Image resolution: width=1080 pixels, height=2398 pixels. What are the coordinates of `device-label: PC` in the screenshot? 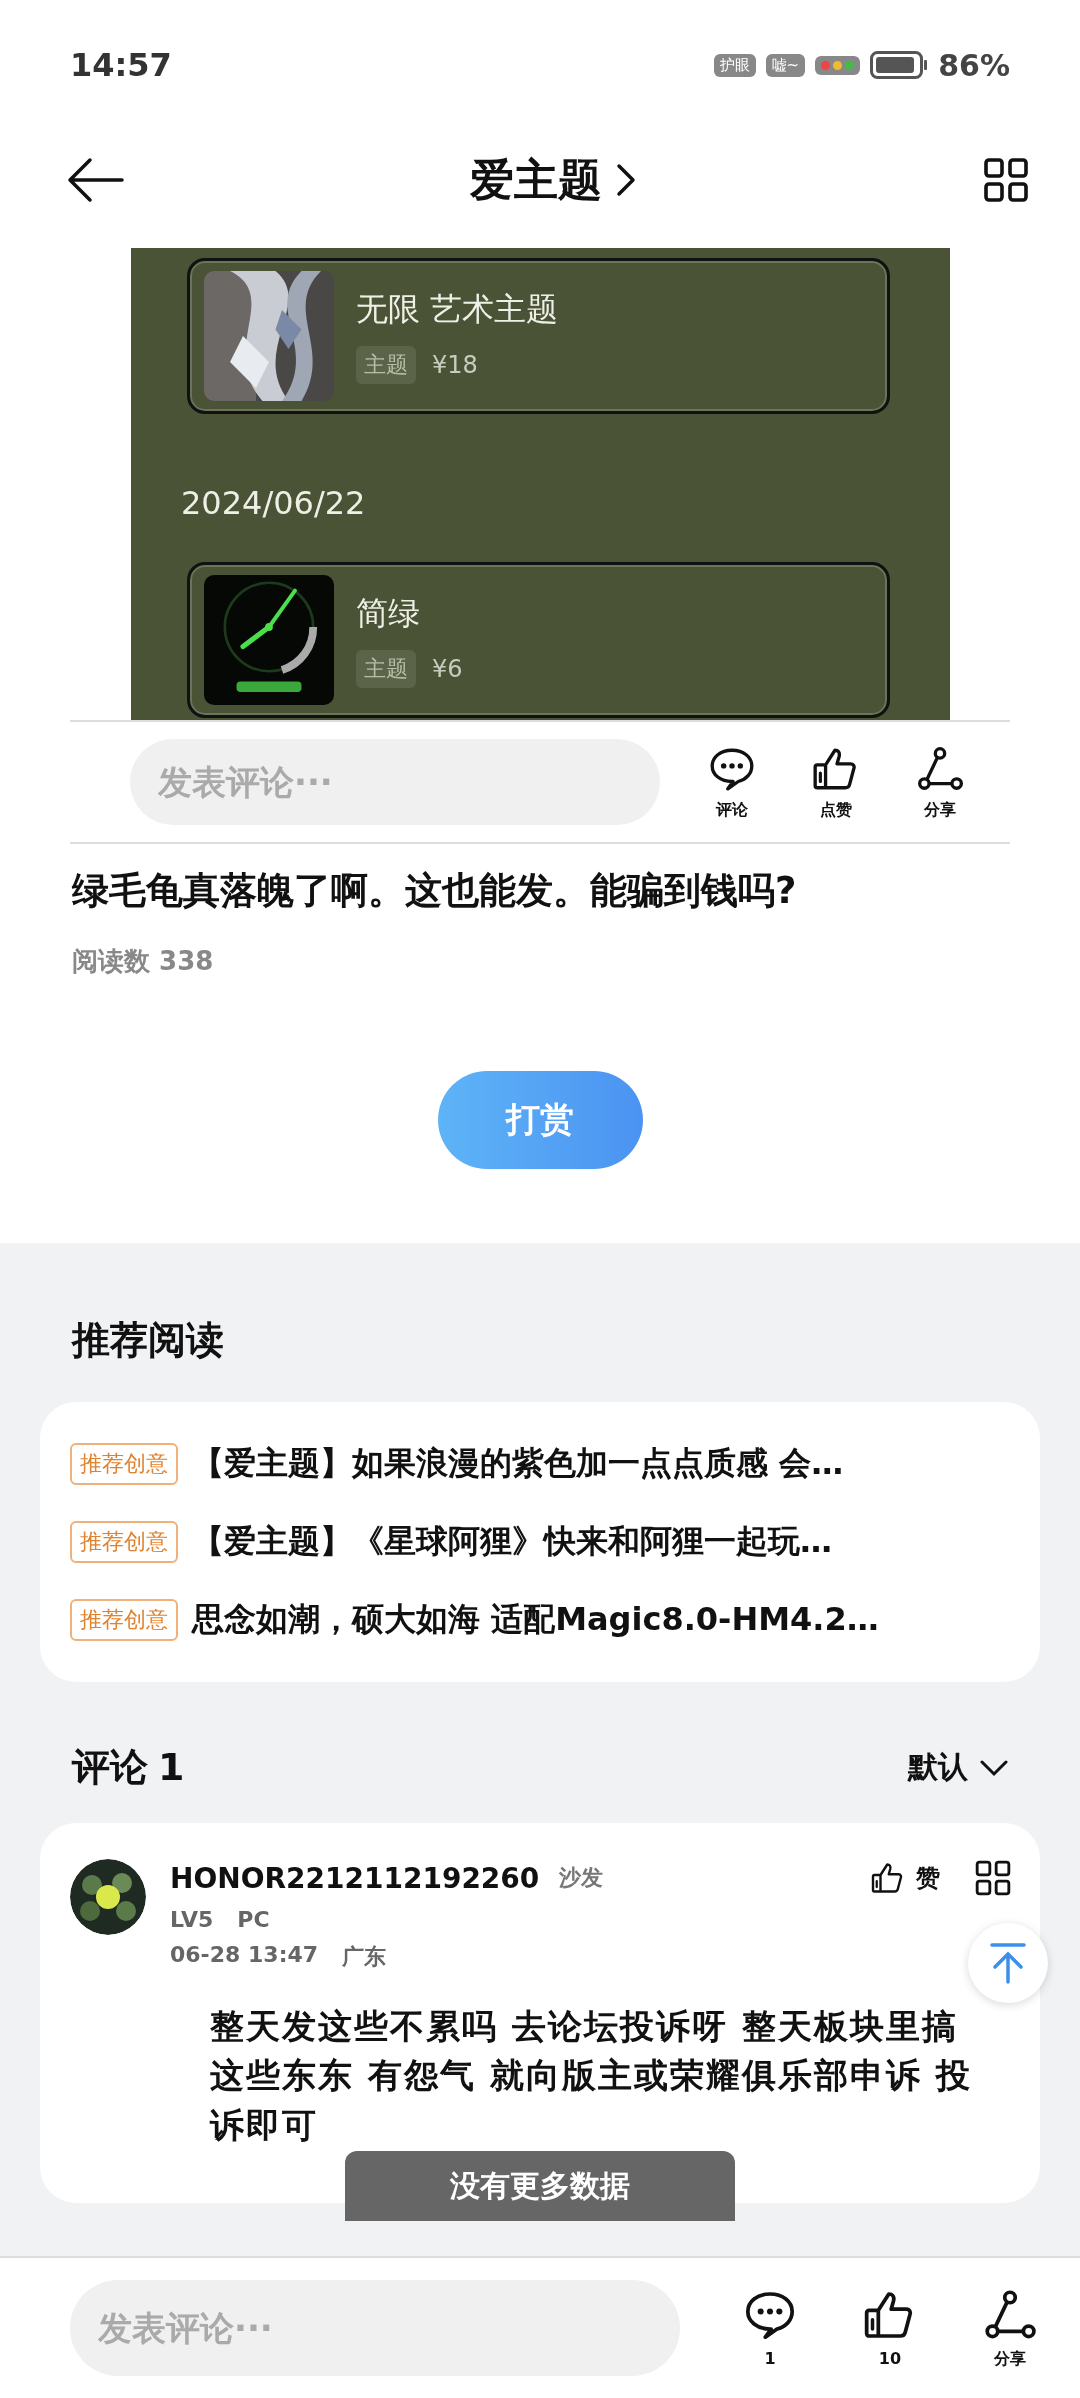 It's located at (253, 1919).